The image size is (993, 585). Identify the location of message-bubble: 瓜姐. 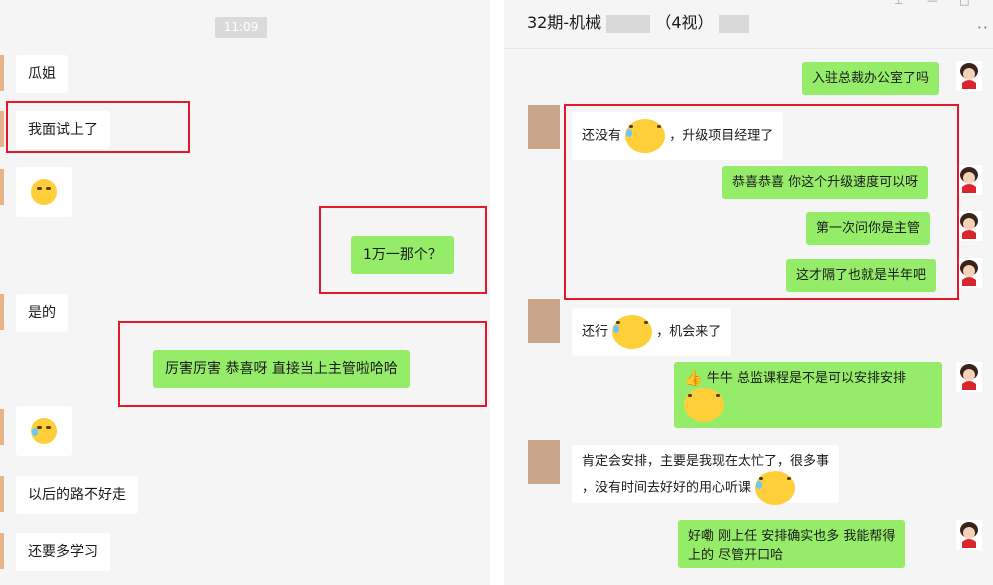
(42, 74).